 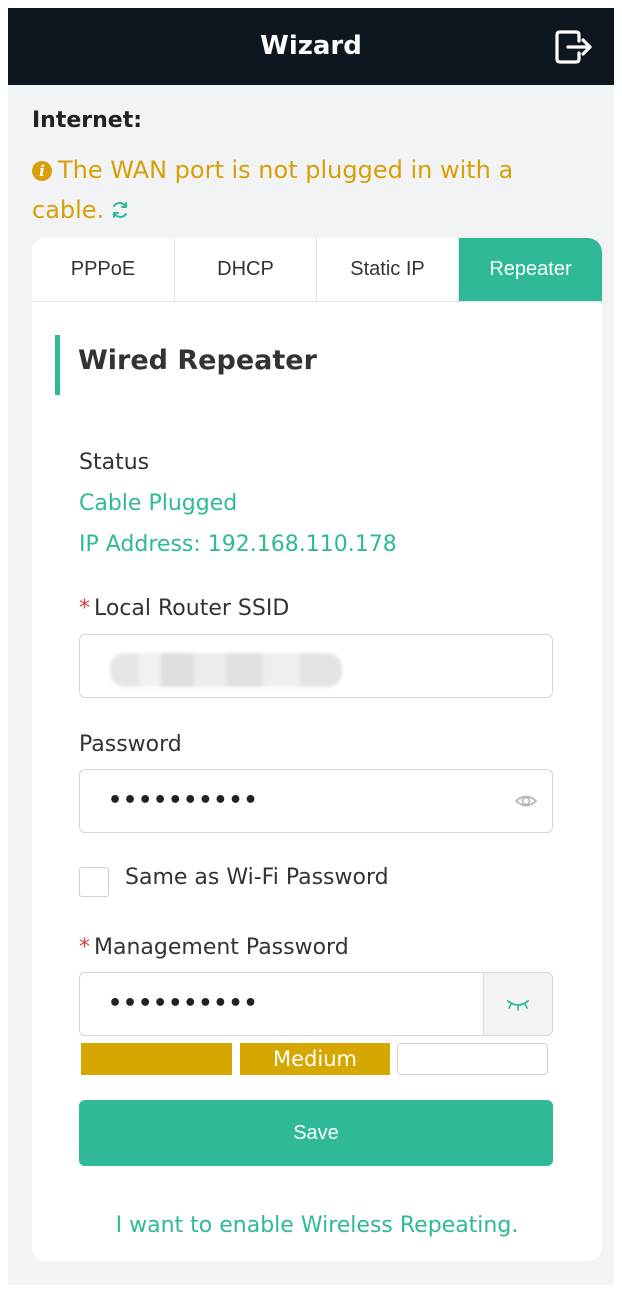 I want to click on strength-bar-weak, so click(x=156, y=1059).